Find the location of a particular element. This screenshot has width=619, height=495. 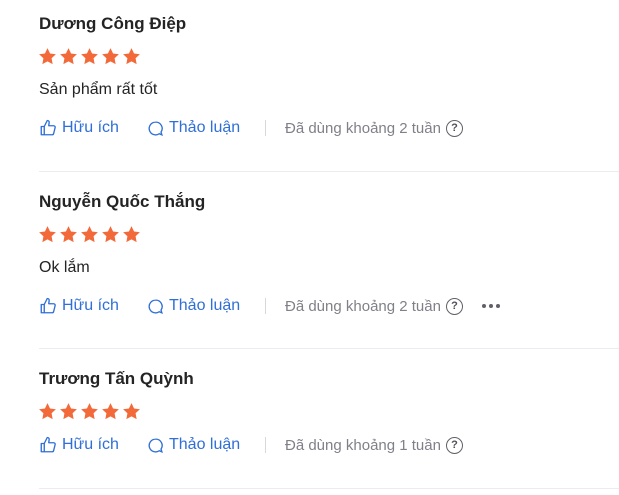

more-horizontal-icon is located at coordinates (490, 306).